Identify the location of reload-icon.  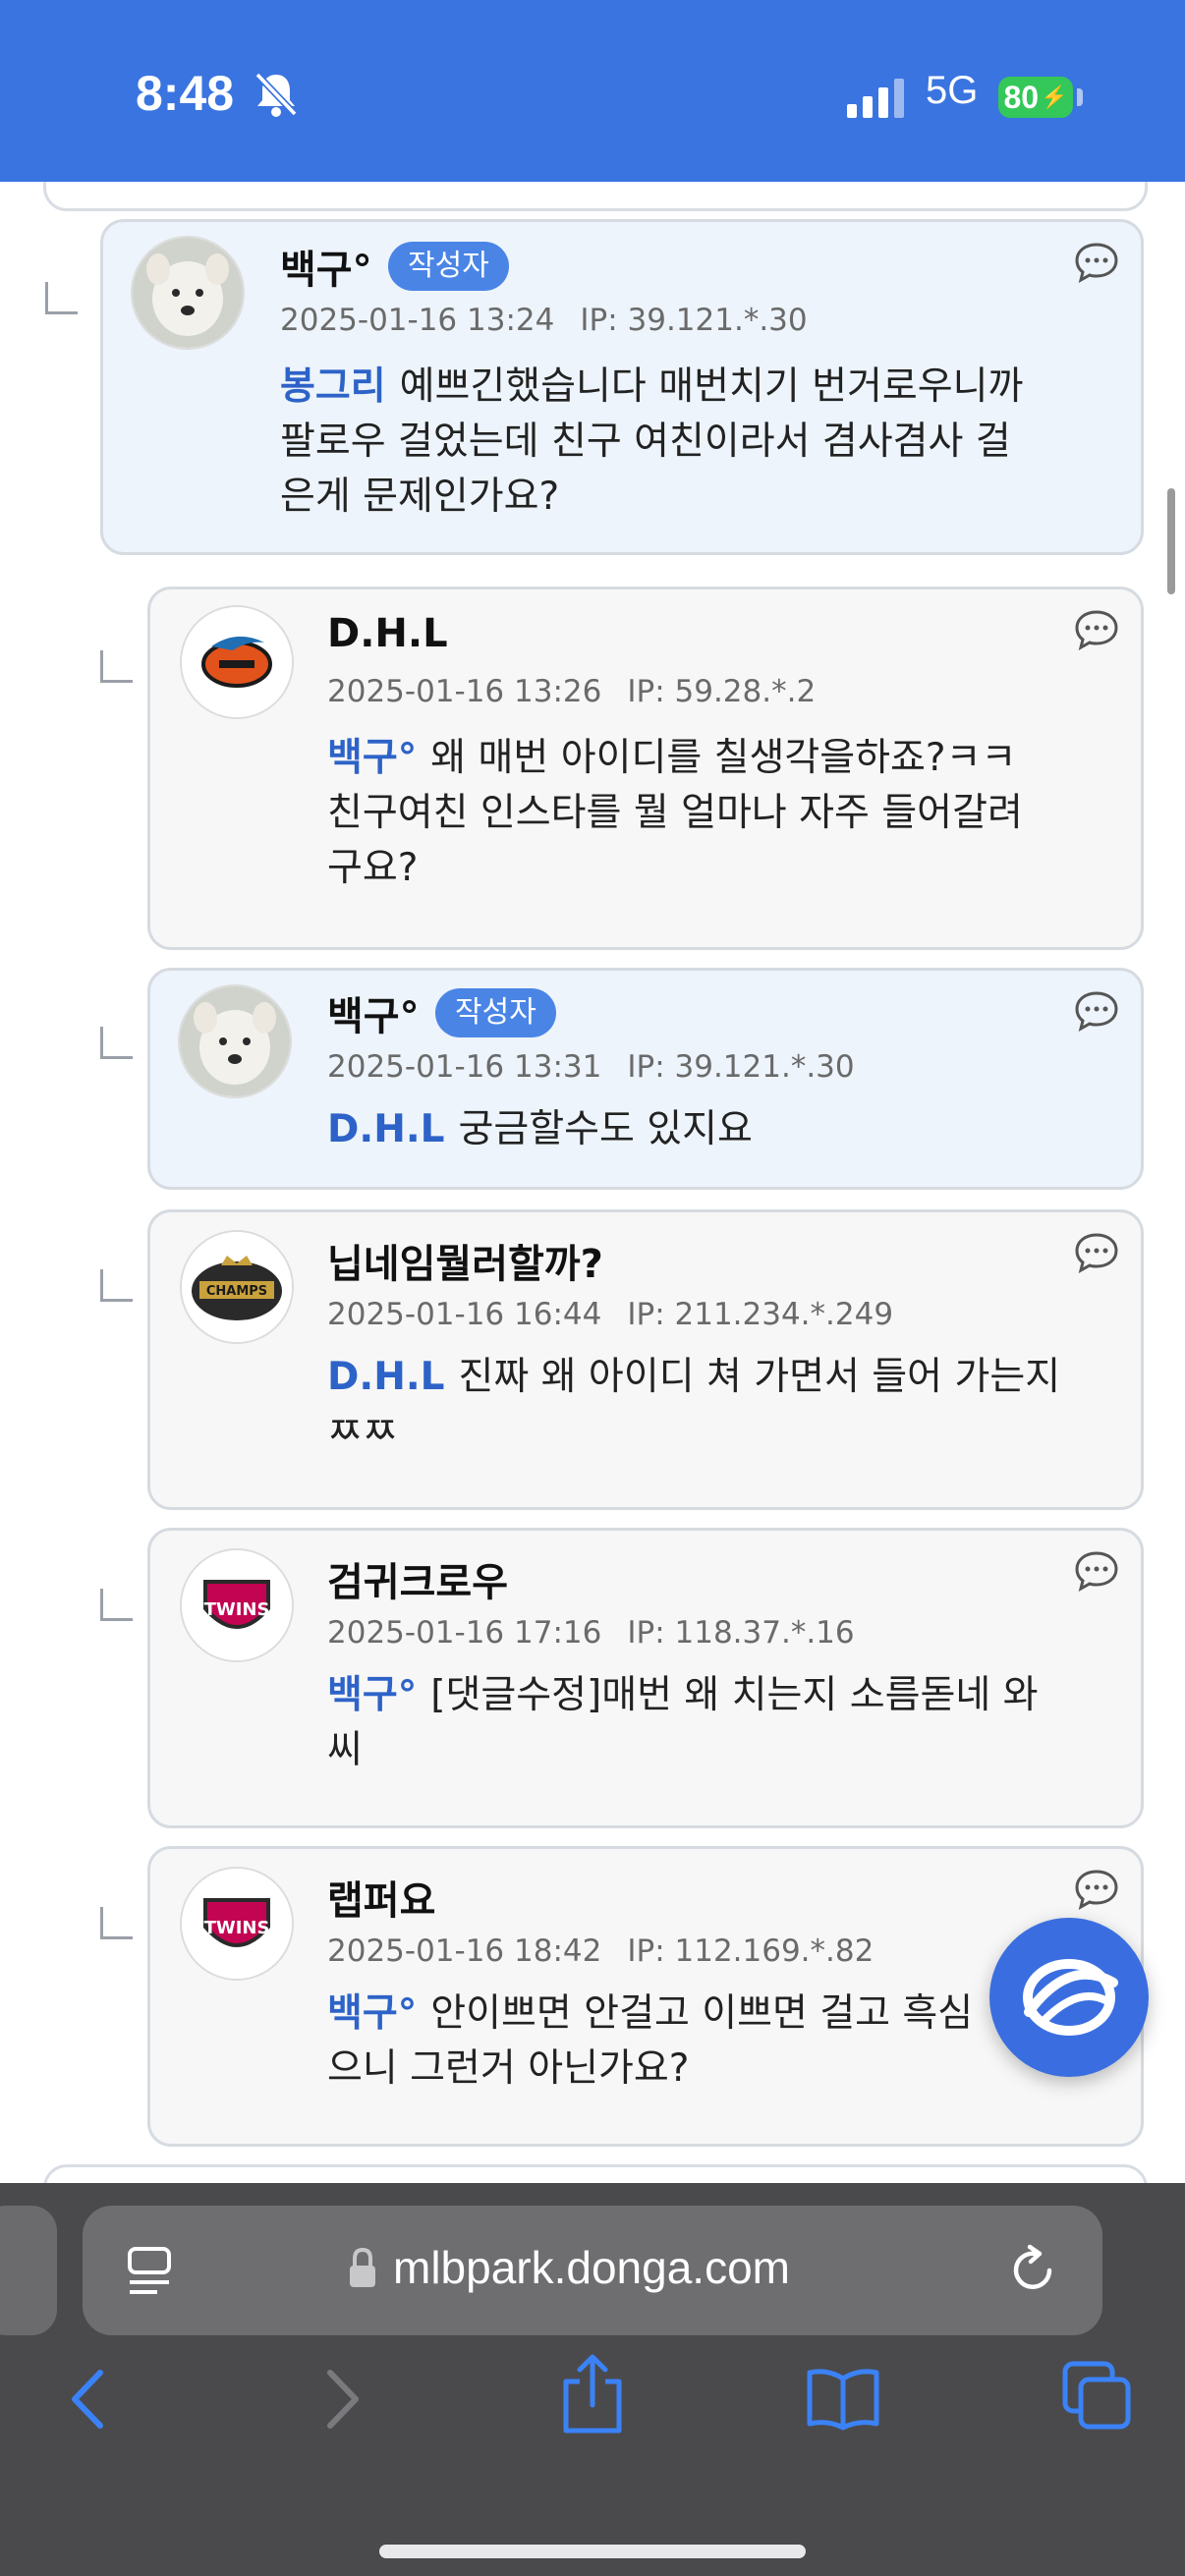
(1033, 2270).